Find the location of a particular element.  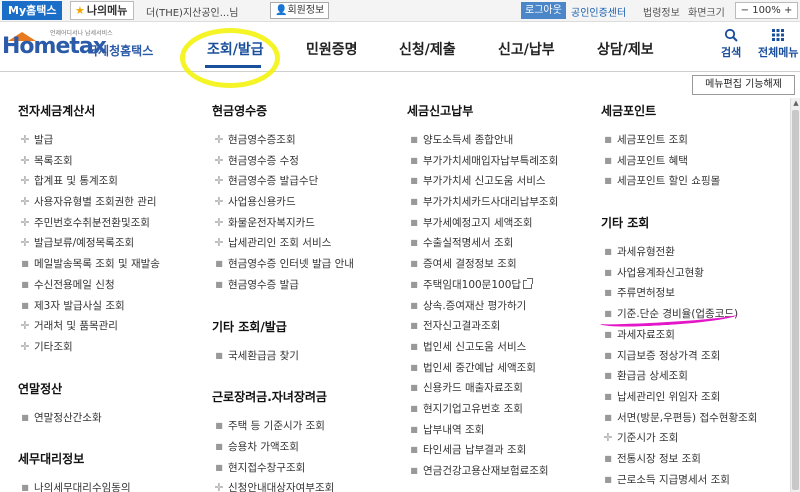

member-info-button: 👤회원정보 is located at coordinates (300, 10).